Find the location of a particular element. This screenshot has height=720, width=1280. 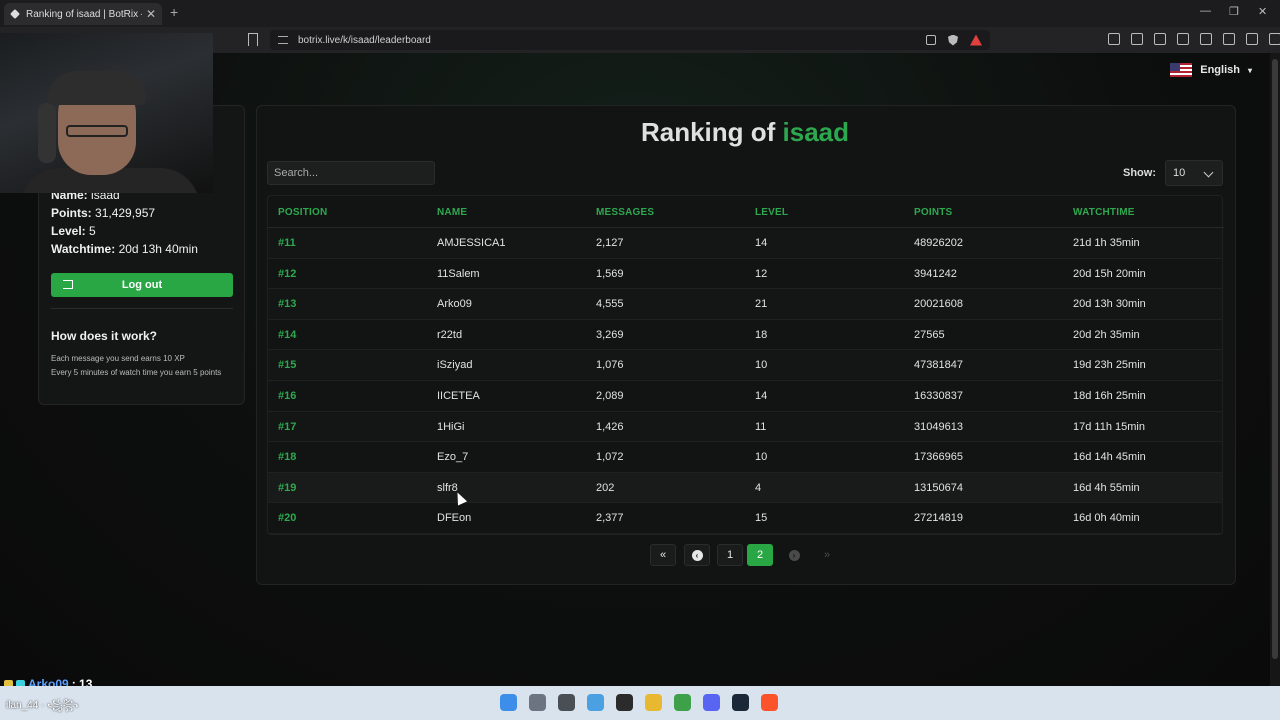

cell-level: 4 is located at coordinates (758, 487).